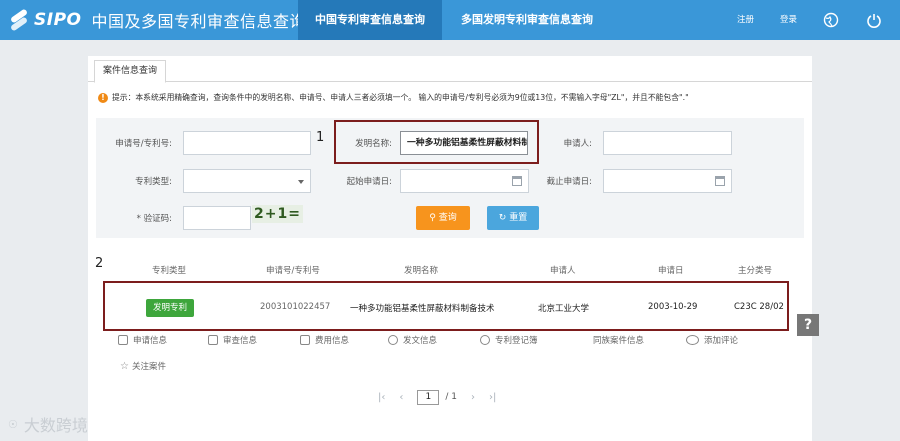 The width and height of the screenshot is (900, 441). I want to click on app-no-label: 申请号/专利号:, so click(143, 144).